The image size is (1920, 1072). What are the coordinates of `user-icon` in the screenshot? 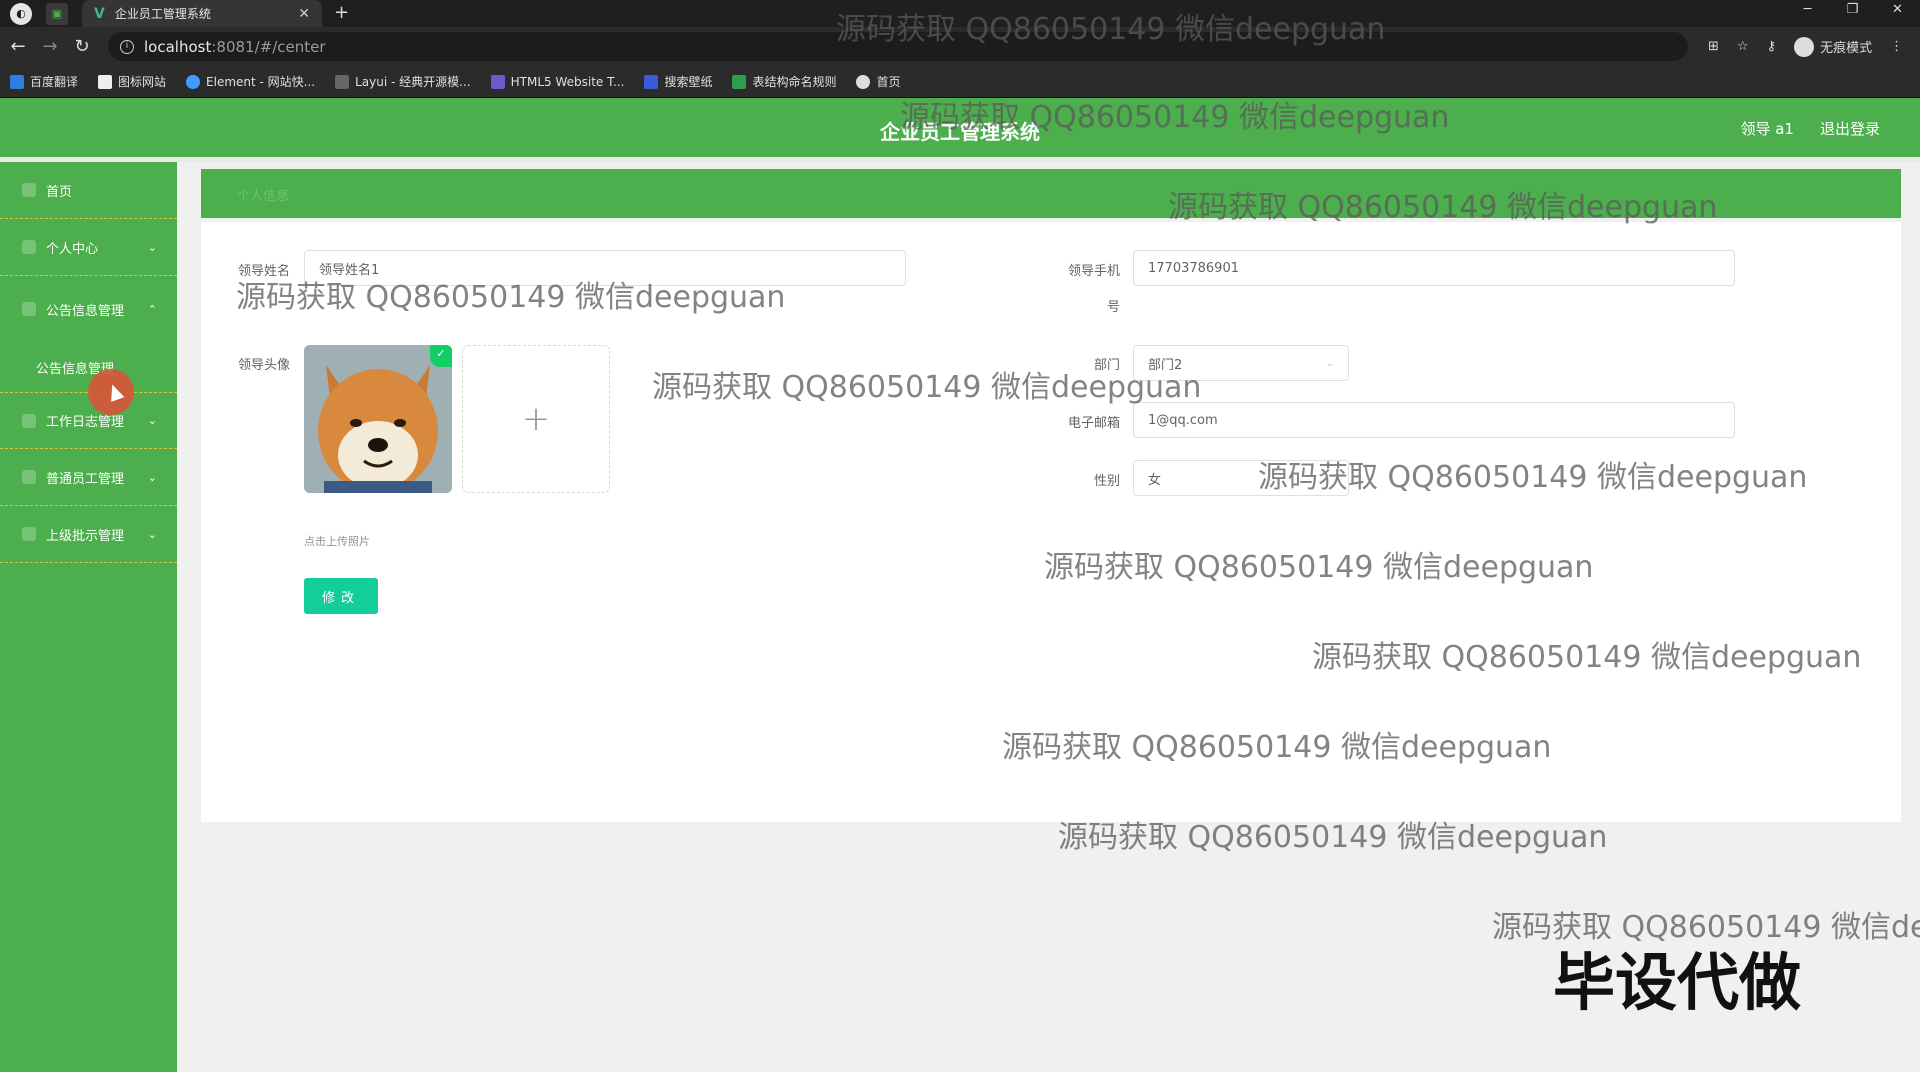 It's located at (29, 247).